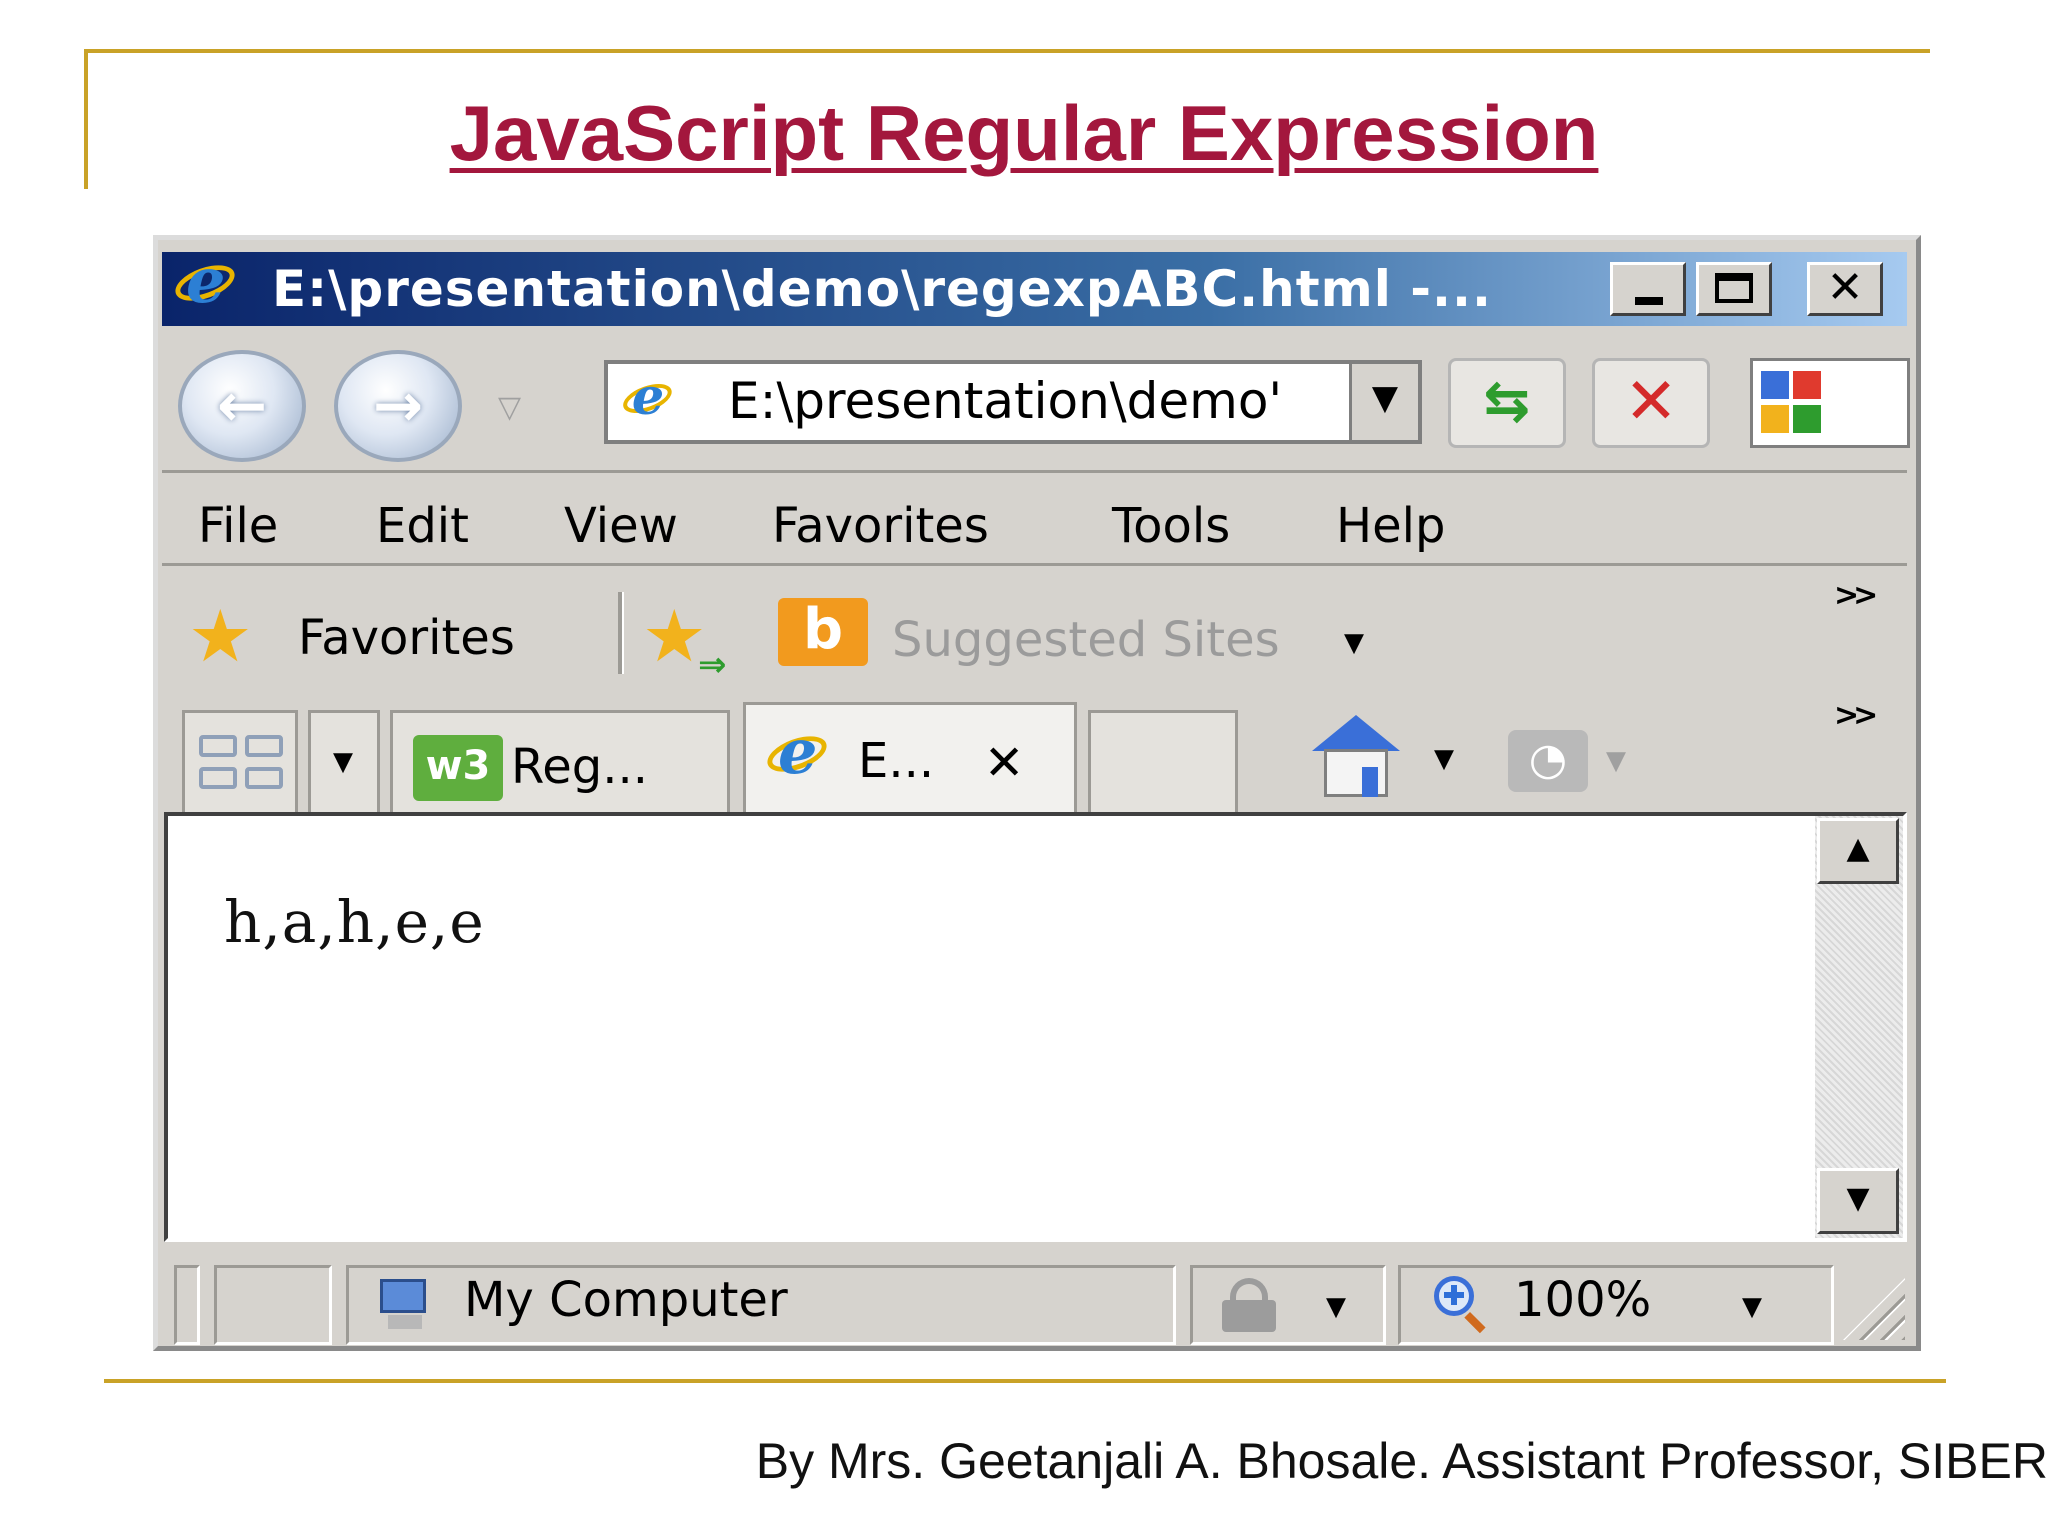  I want to click on tab-active: e E... ✕, so click(910, 757).